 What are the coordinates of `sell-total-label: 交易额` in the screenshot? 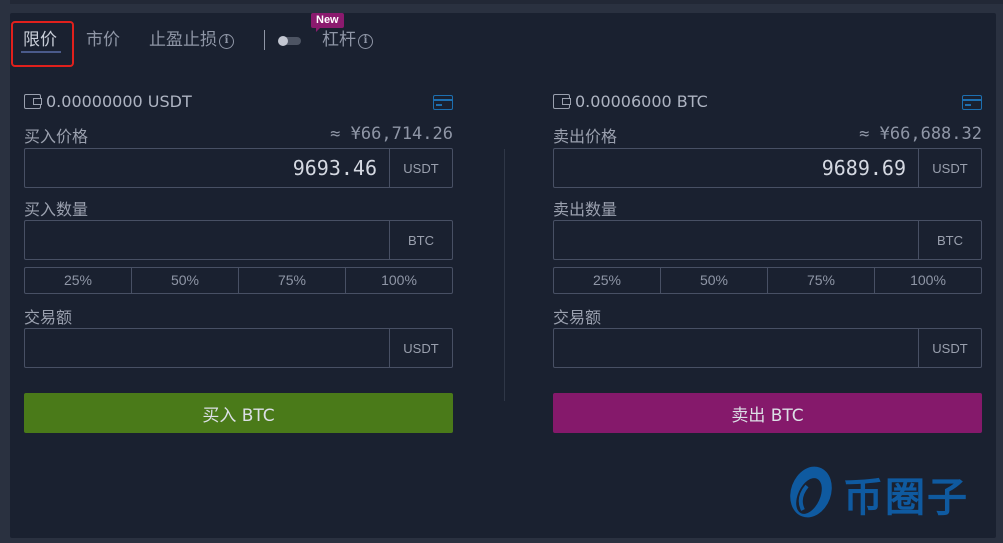 It's located at (577, 317).